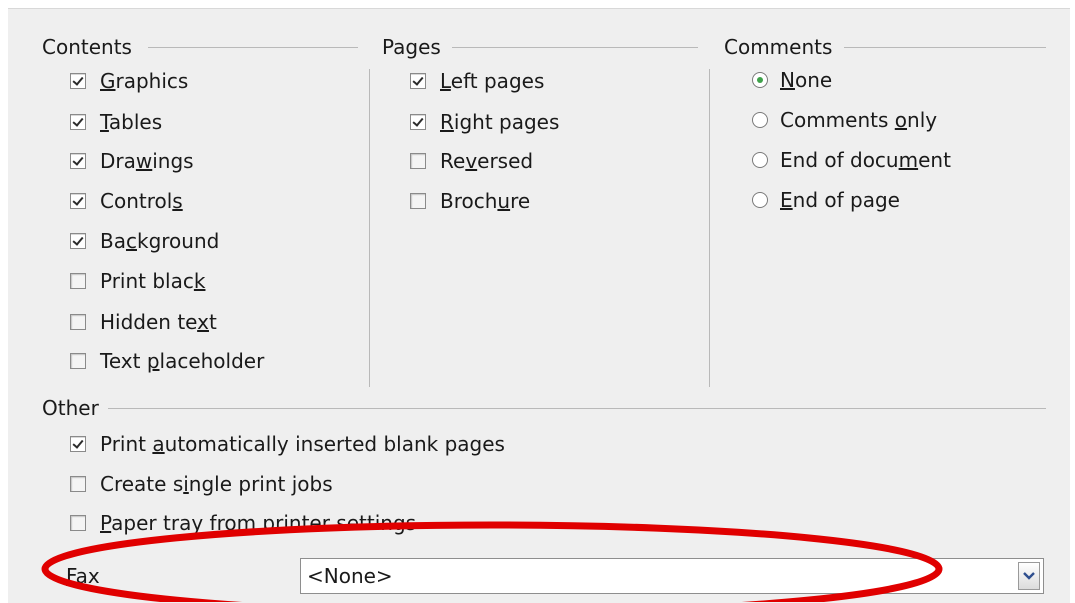 The width and height of the screenshot is (1075, 603). Describe the element at coordinates (575, 47) in the screenshot. I see `pages-title-rule` at that location.